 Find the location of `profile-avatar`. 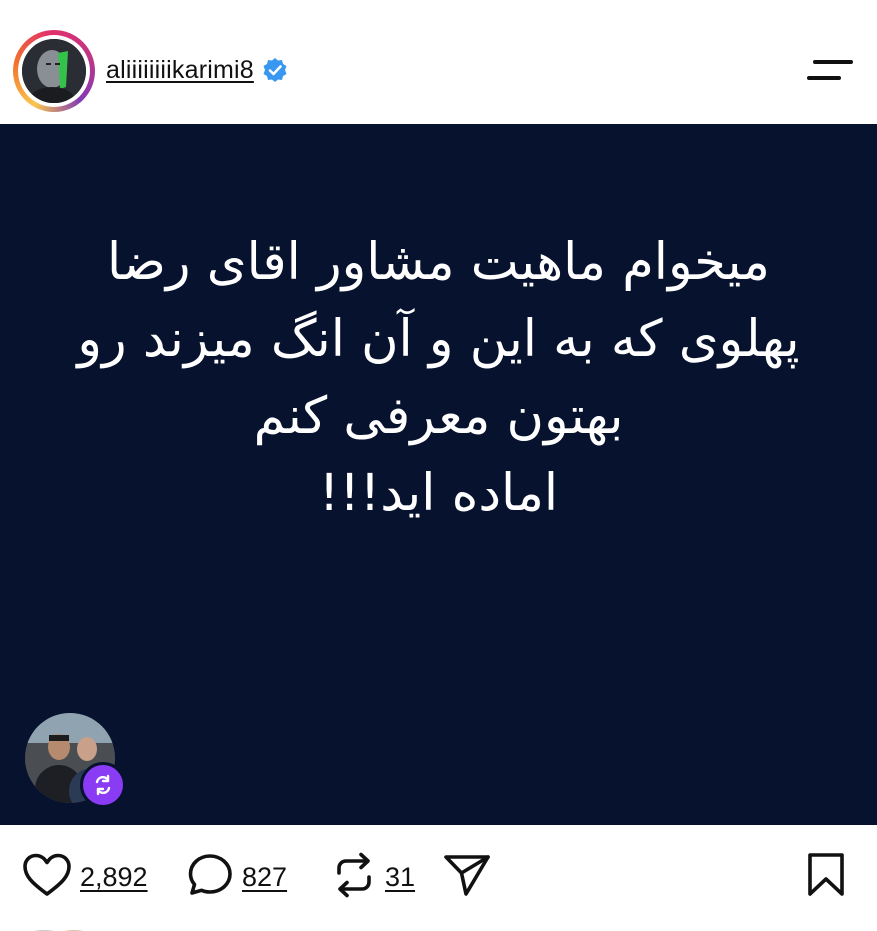

profile-avatar is located at coordinates (54, 71).